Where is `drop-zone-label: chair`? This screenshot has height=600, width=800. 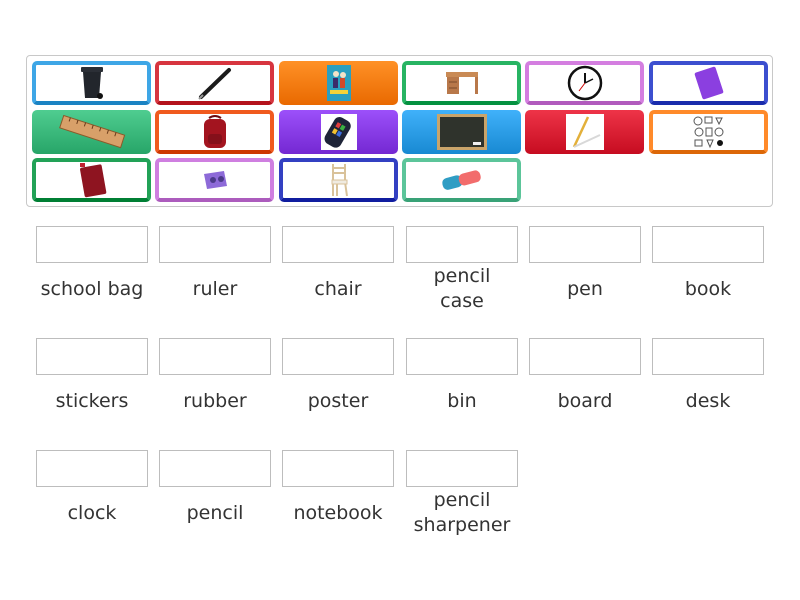
drop-zone-label: chair is located at coordinates (338, 289).